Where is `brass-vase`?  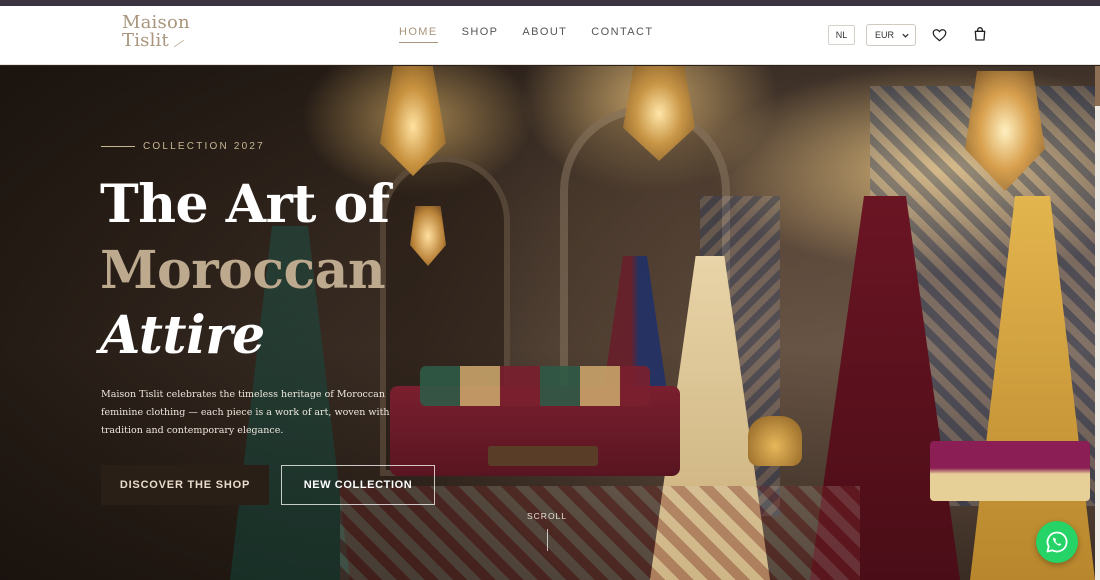
brass-vase is located at coordinates (775, 441).